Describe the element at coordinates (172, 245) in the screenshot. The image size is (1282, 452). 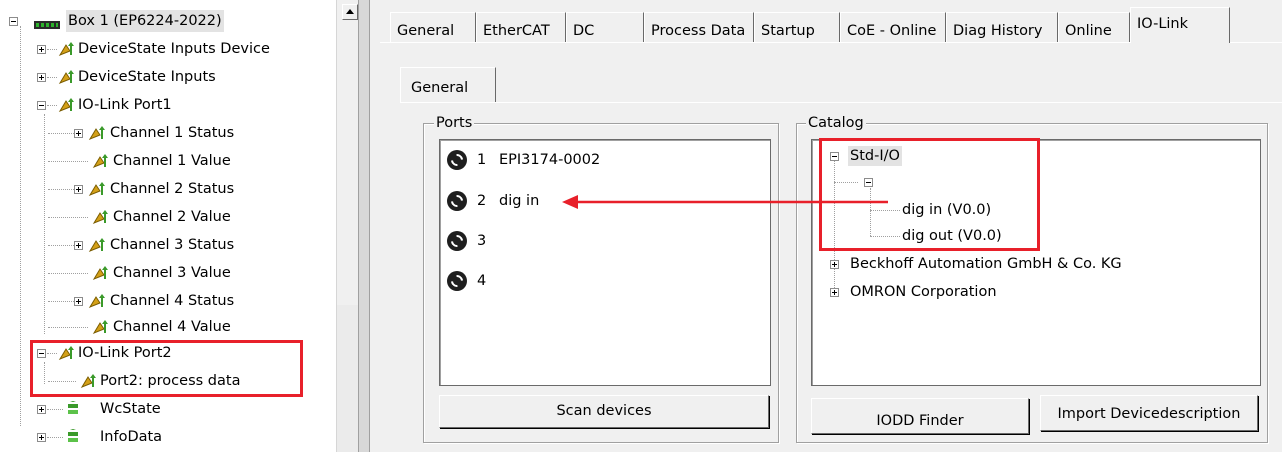
I see `tree-item-label: Channel 3 Status` at that location.